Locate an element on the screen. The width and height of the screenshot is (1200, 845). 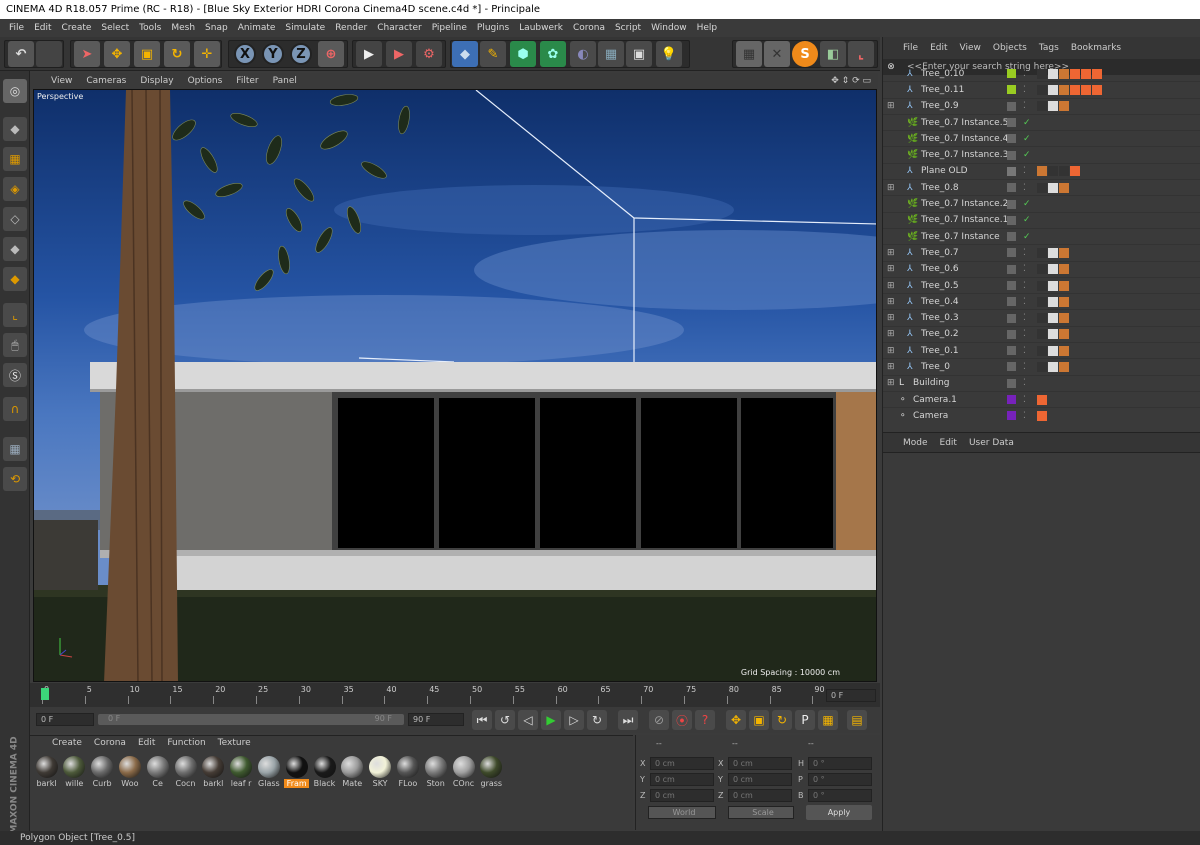
go-to-start-icon: ⏮ is located at coordinates (482, 720).